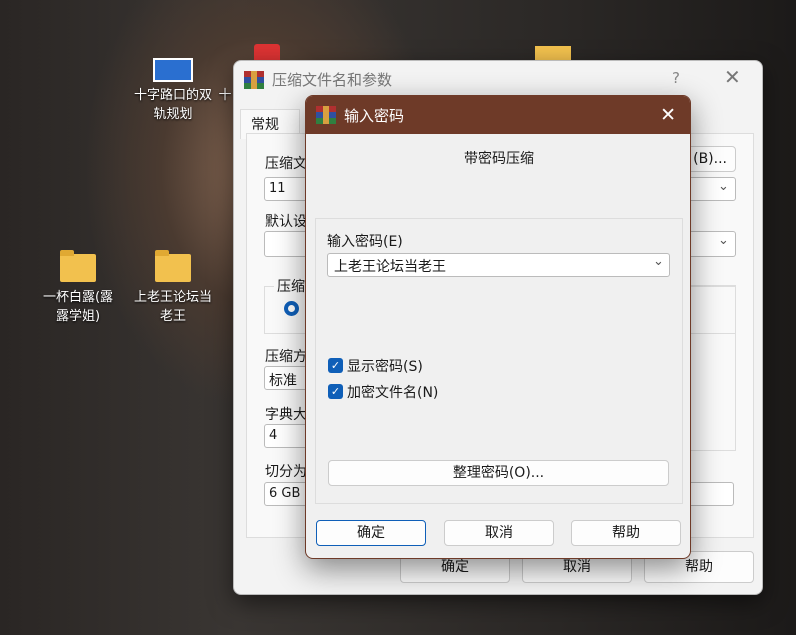 This screenshot has width=796, height=635. What do you see at coordinates (225, 95) in the screenshot?
I see `desktop-icon-partial: 十` at bounding box center [225, 95].